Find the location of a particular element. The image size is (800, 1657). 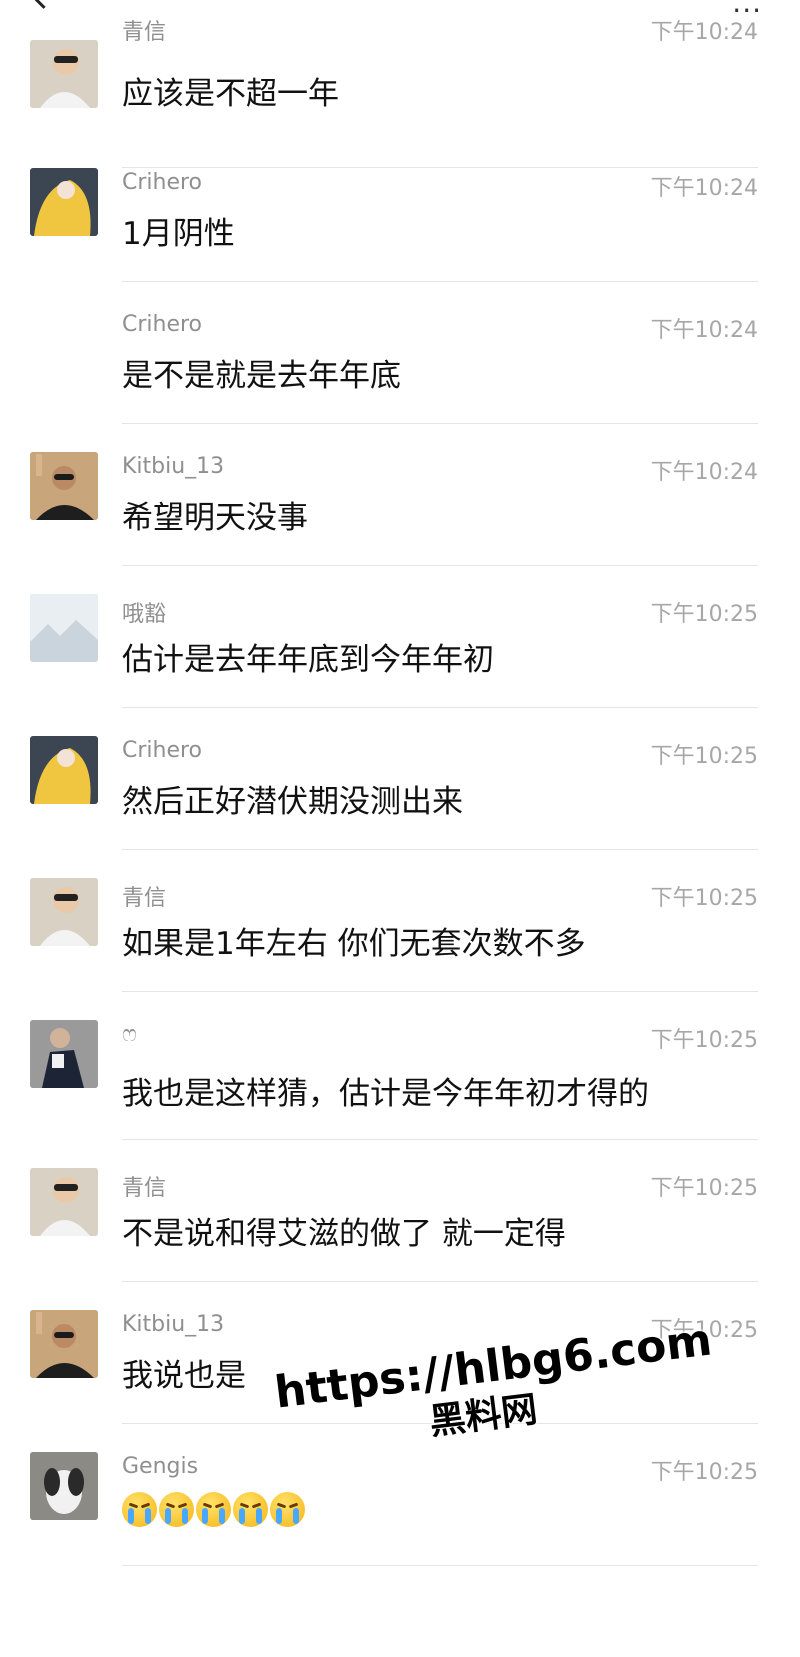

message-text: 估计是去年年底到今年年初 is located at coordinates (308, 660).